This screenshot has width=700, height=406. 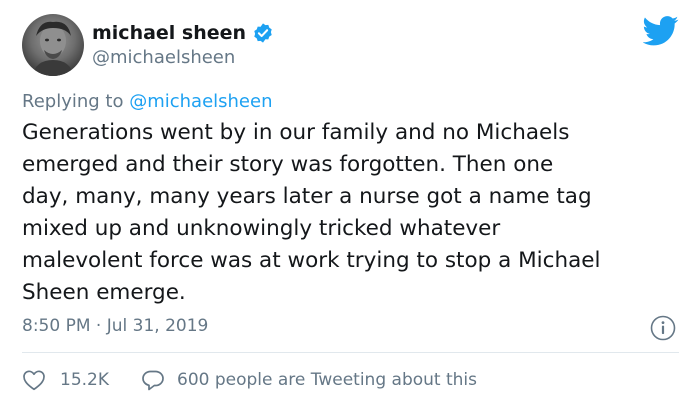 I want to click on engagement-bar: 15.2K 600 people are Tweeting about this, so click(x=249, y=380).